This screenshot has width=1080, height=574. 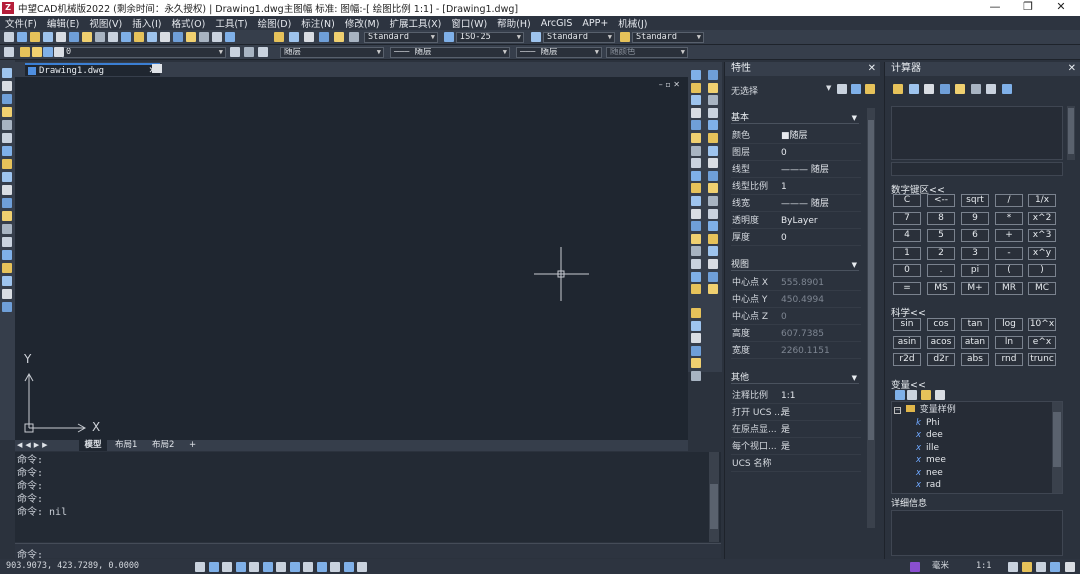 What do you see at coordinates (941, 324) in the screenshot?
I see `science-button: cos` at bounding box center [941, 324].